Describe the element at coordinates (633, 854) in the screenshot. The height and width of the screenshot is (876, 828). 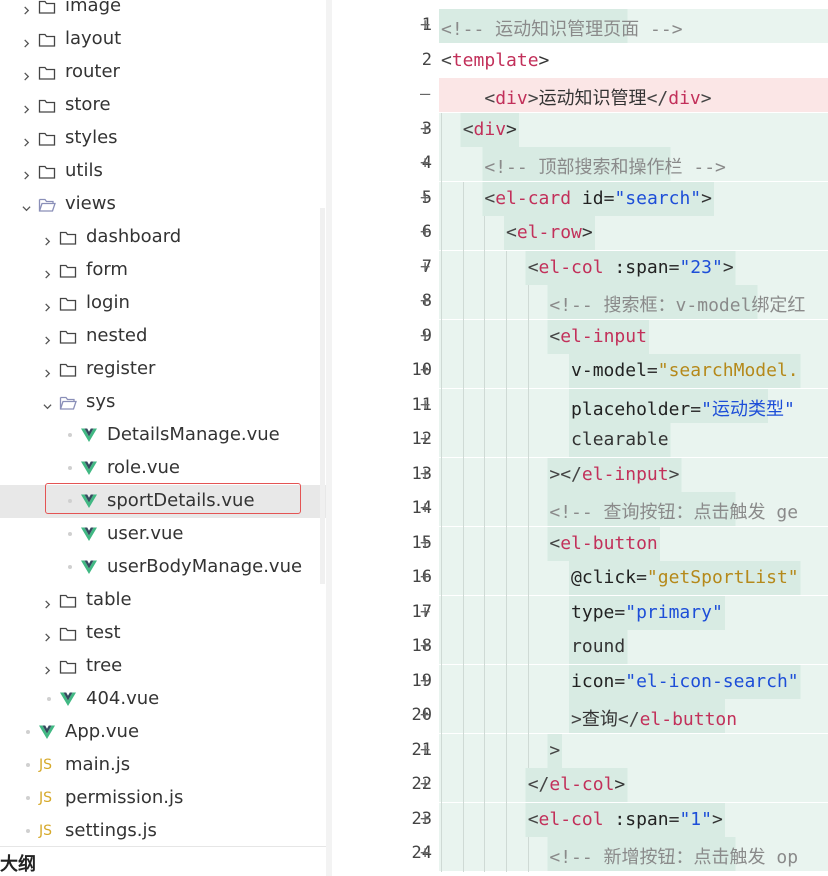
I see `code-line: <!-- 新增按钮：点击触发 op` at that location.